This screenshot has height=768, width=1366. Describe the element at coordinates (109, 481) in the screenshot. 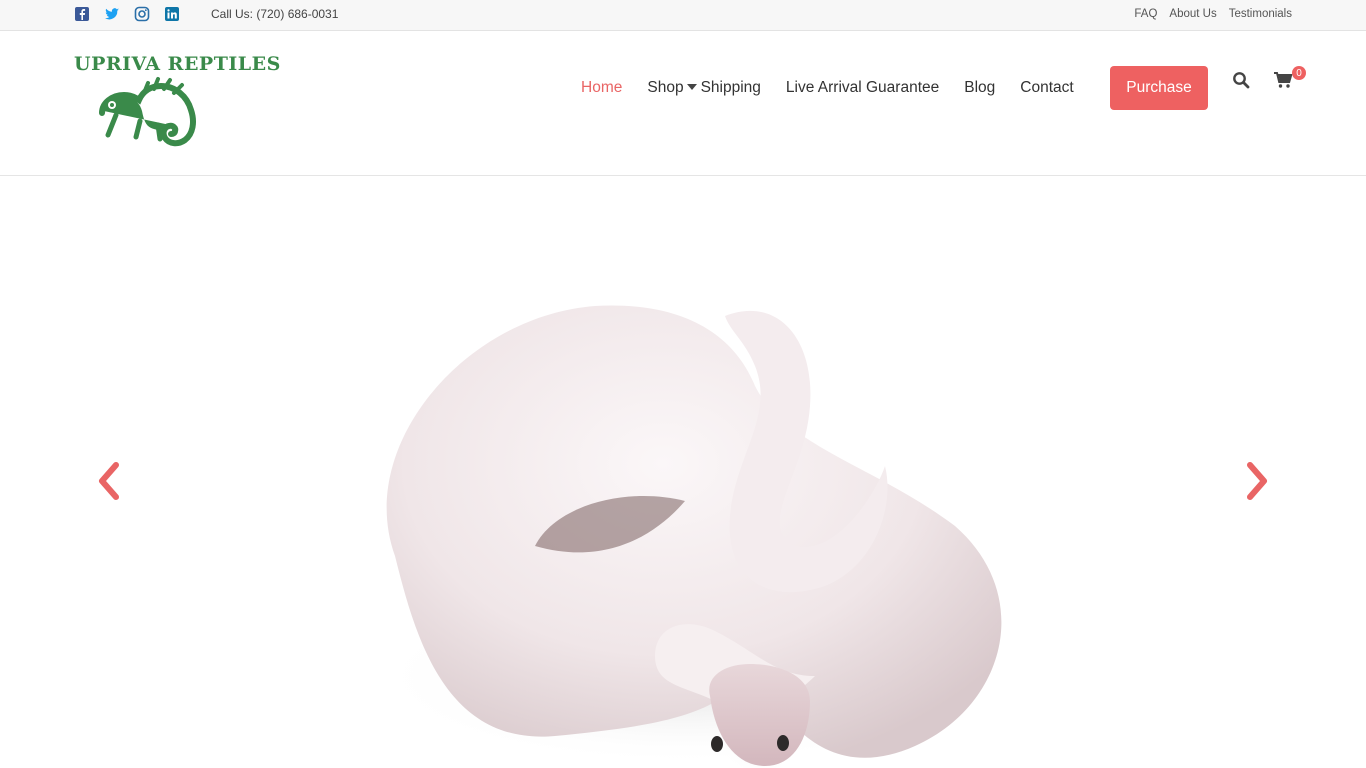

I see `chevron-left-icon` at that location.